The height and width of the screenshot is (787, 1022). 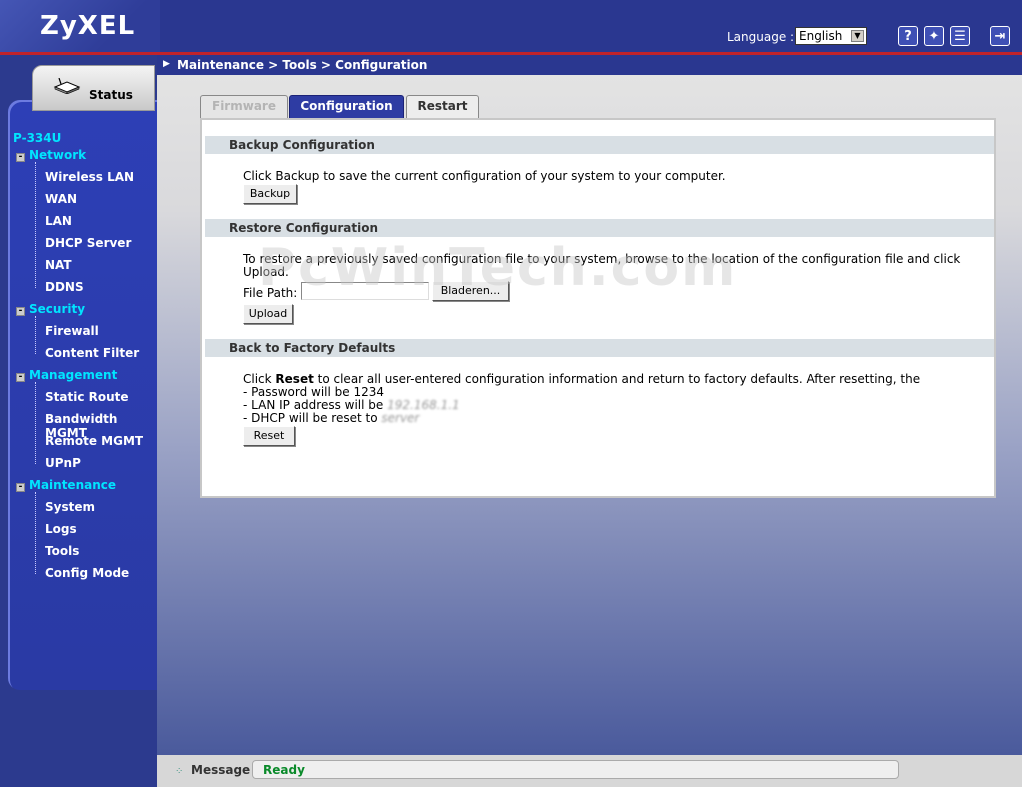 What do you see at coordinates (599, 145) in the screenshot?
I see `backup-section-title: Backup Configuration` at bounding box center [599, 145].